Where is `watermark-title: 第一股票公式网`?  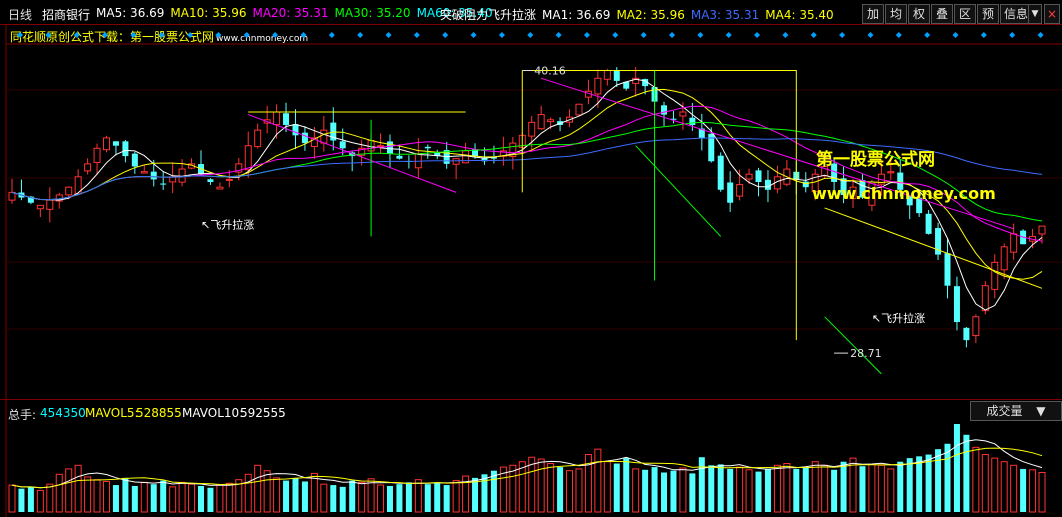 watermark-title: 第一股票公式网 is located at coordinates (875, 159).